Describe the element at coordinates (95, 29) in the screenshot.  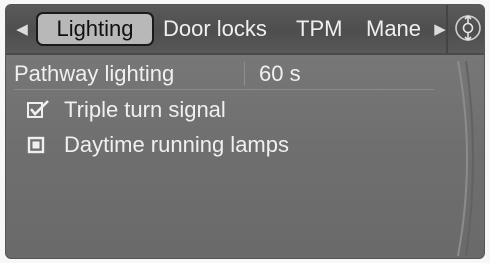
I see `tab-lighting: Lighting` at that location.